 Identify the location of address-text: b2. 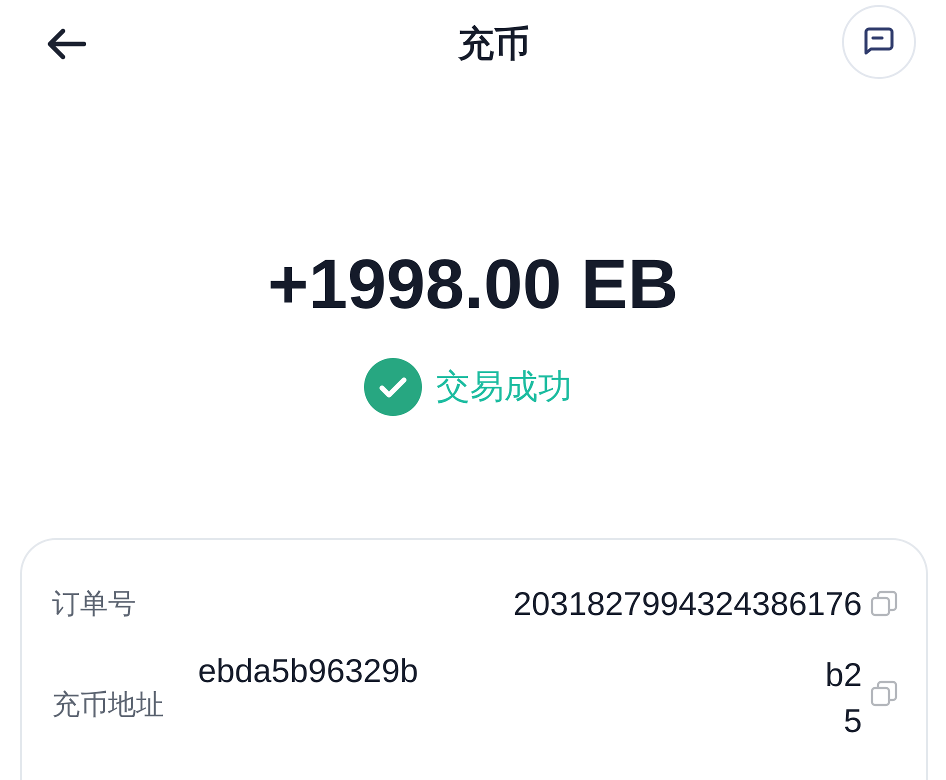
(843, 675).